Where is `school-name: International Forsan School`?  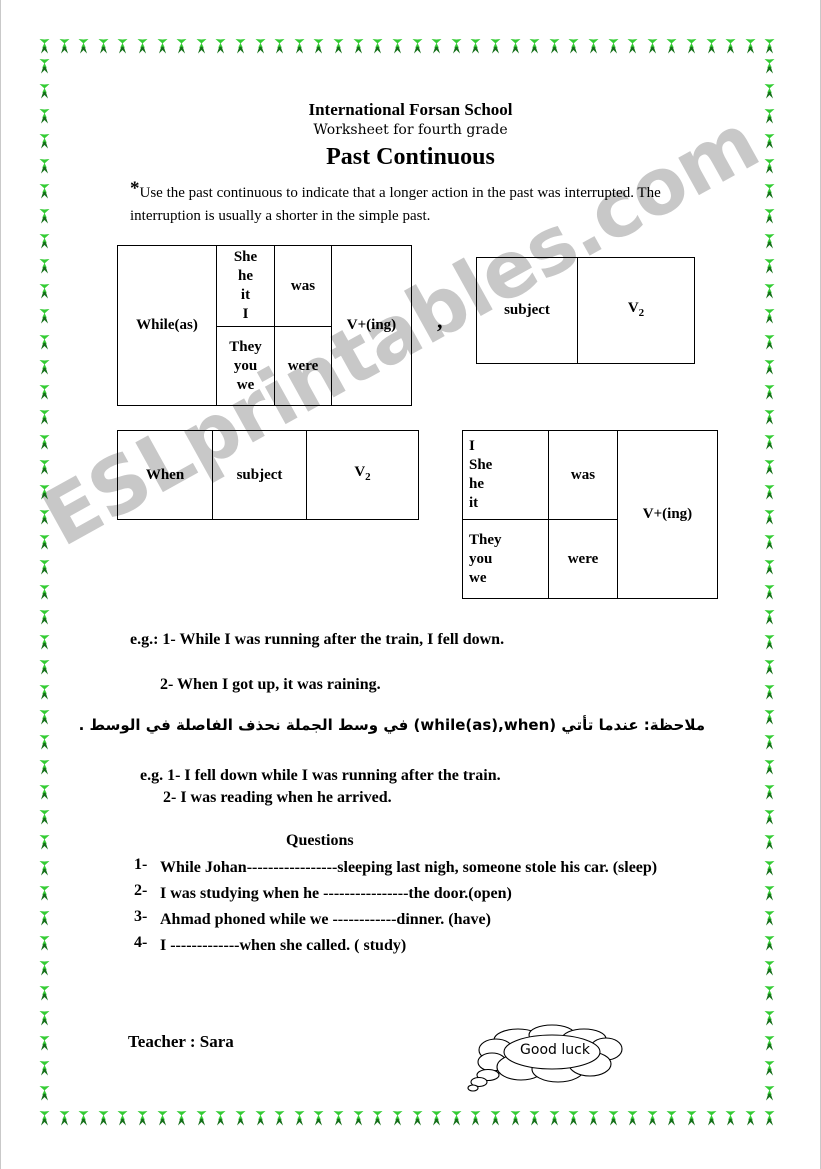 school-name: International Forsan School is located at coordinates (410, 109).